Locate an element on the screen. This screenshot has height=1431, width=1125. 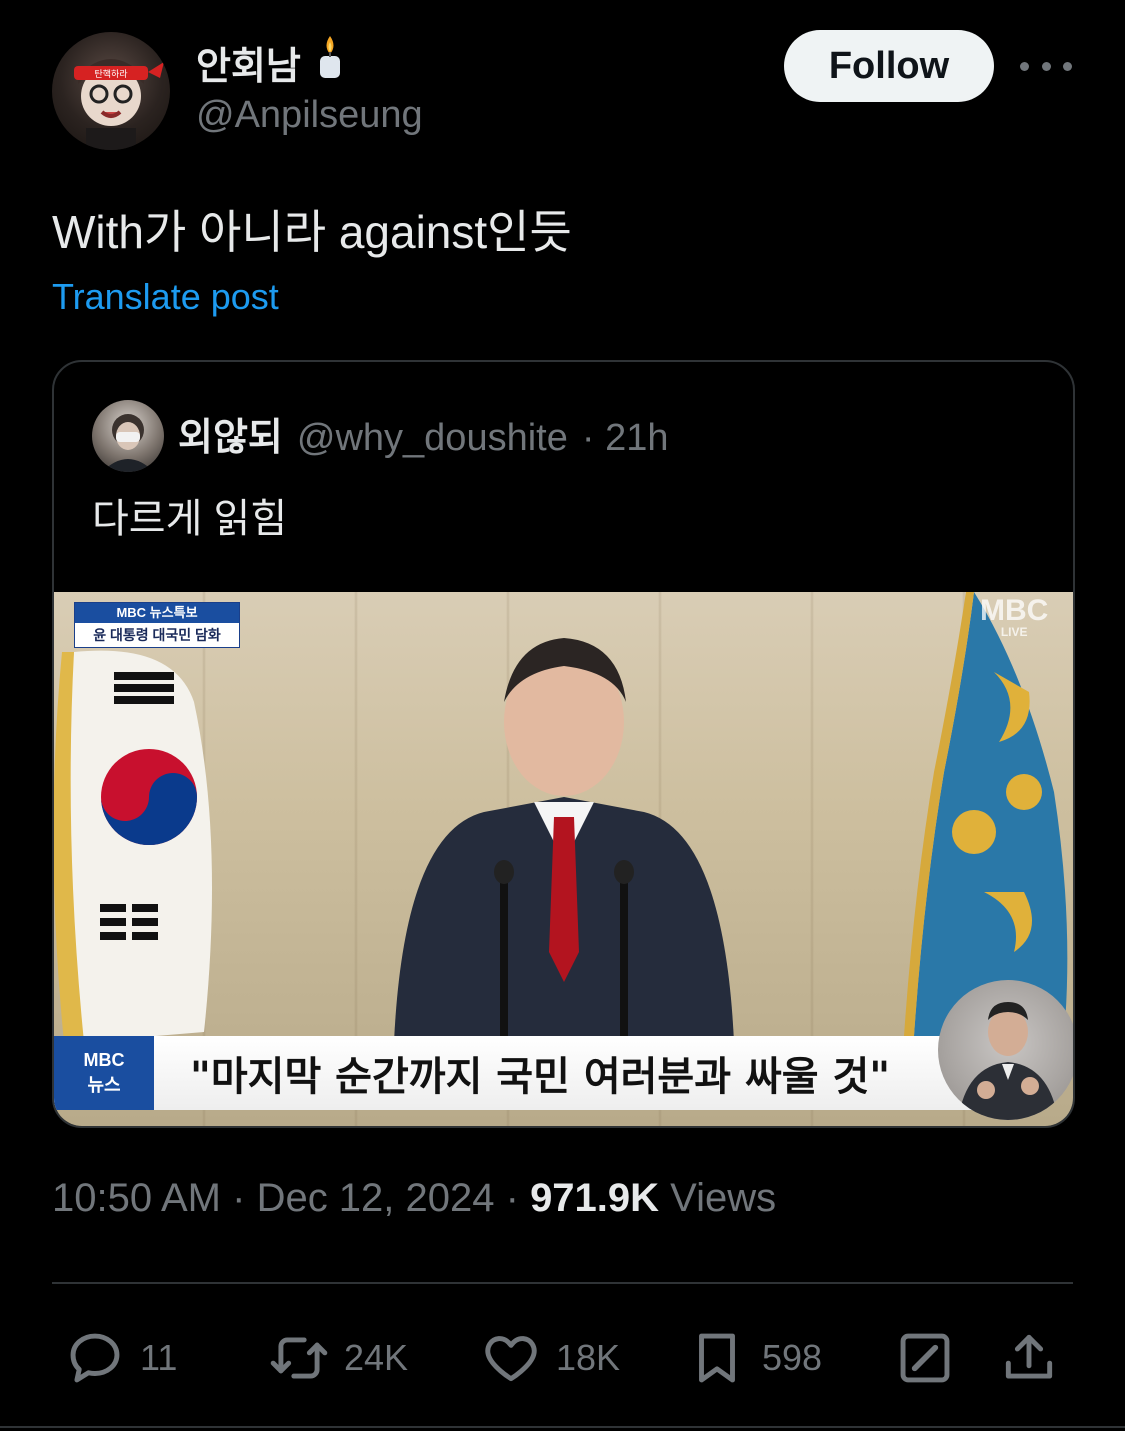
author-name-row: 안회남 is located at coordinates (270, 62).